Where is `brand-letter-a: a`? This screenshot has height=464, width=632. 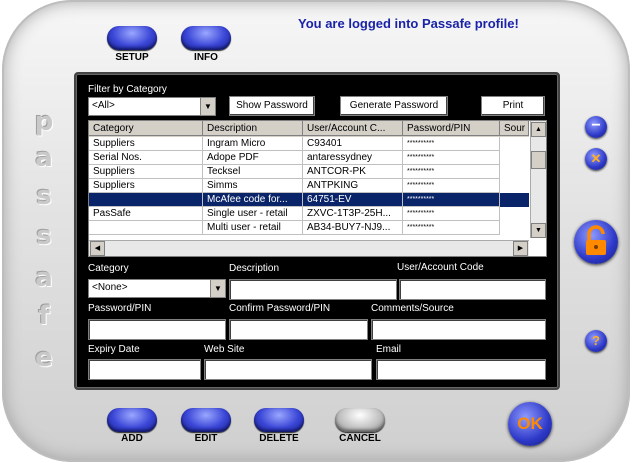
brand-letter-a: a is located at coordinates (44, 158).